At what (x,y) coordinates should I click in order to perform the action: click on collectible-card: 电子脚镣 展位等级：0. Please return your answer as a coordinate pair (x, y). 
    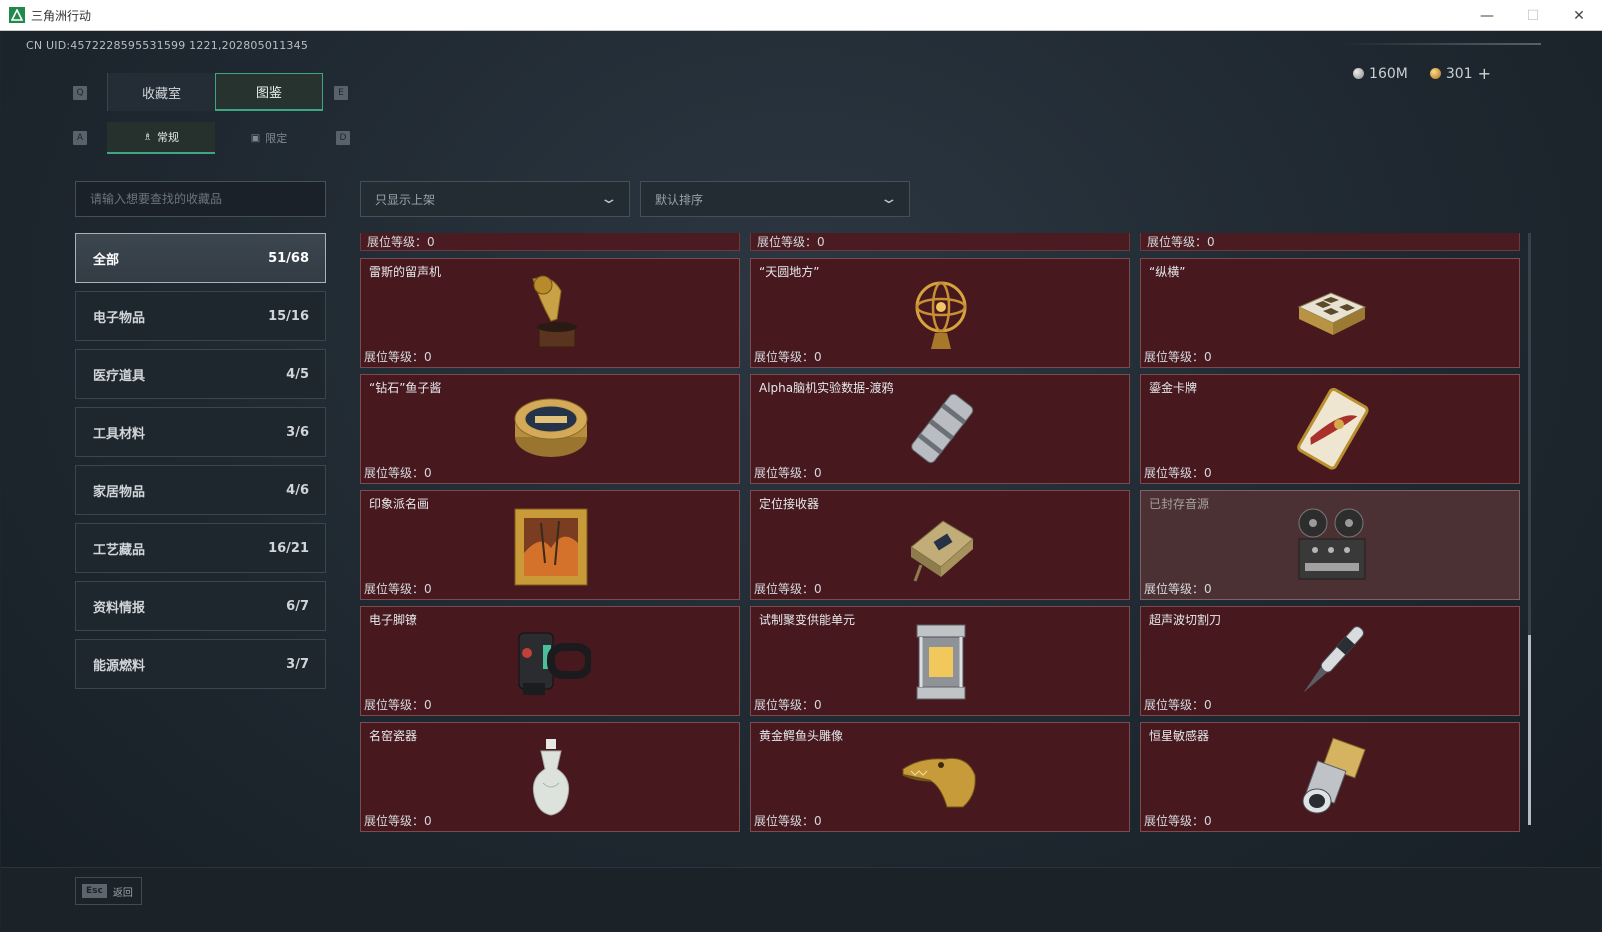
    Looking at the image, I should click on (550, 661).